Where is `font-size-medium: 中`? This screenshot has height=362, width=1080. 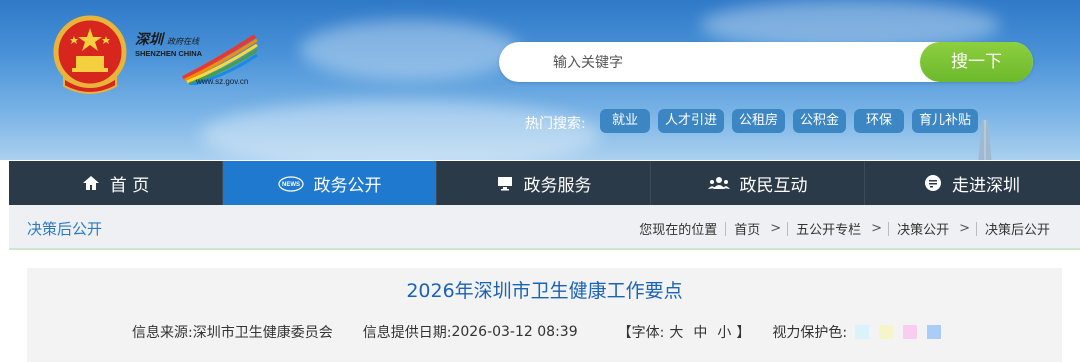 font-size-medium: 中 is located at coordinates (700, 332).